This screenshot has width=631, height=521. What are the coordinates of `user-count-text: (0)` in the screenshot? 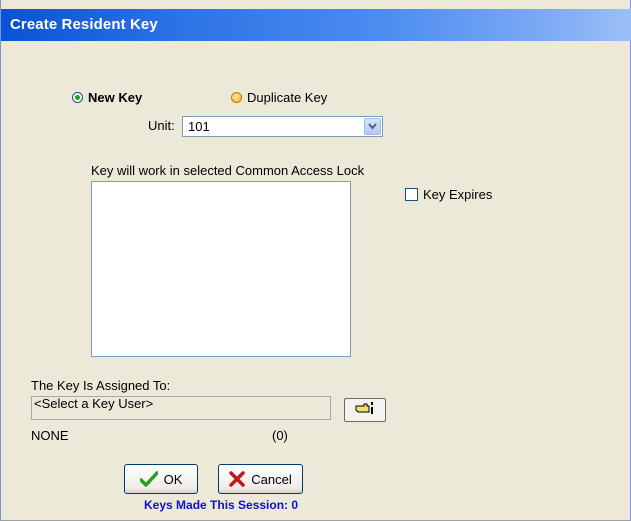 It's located at (280, 435).